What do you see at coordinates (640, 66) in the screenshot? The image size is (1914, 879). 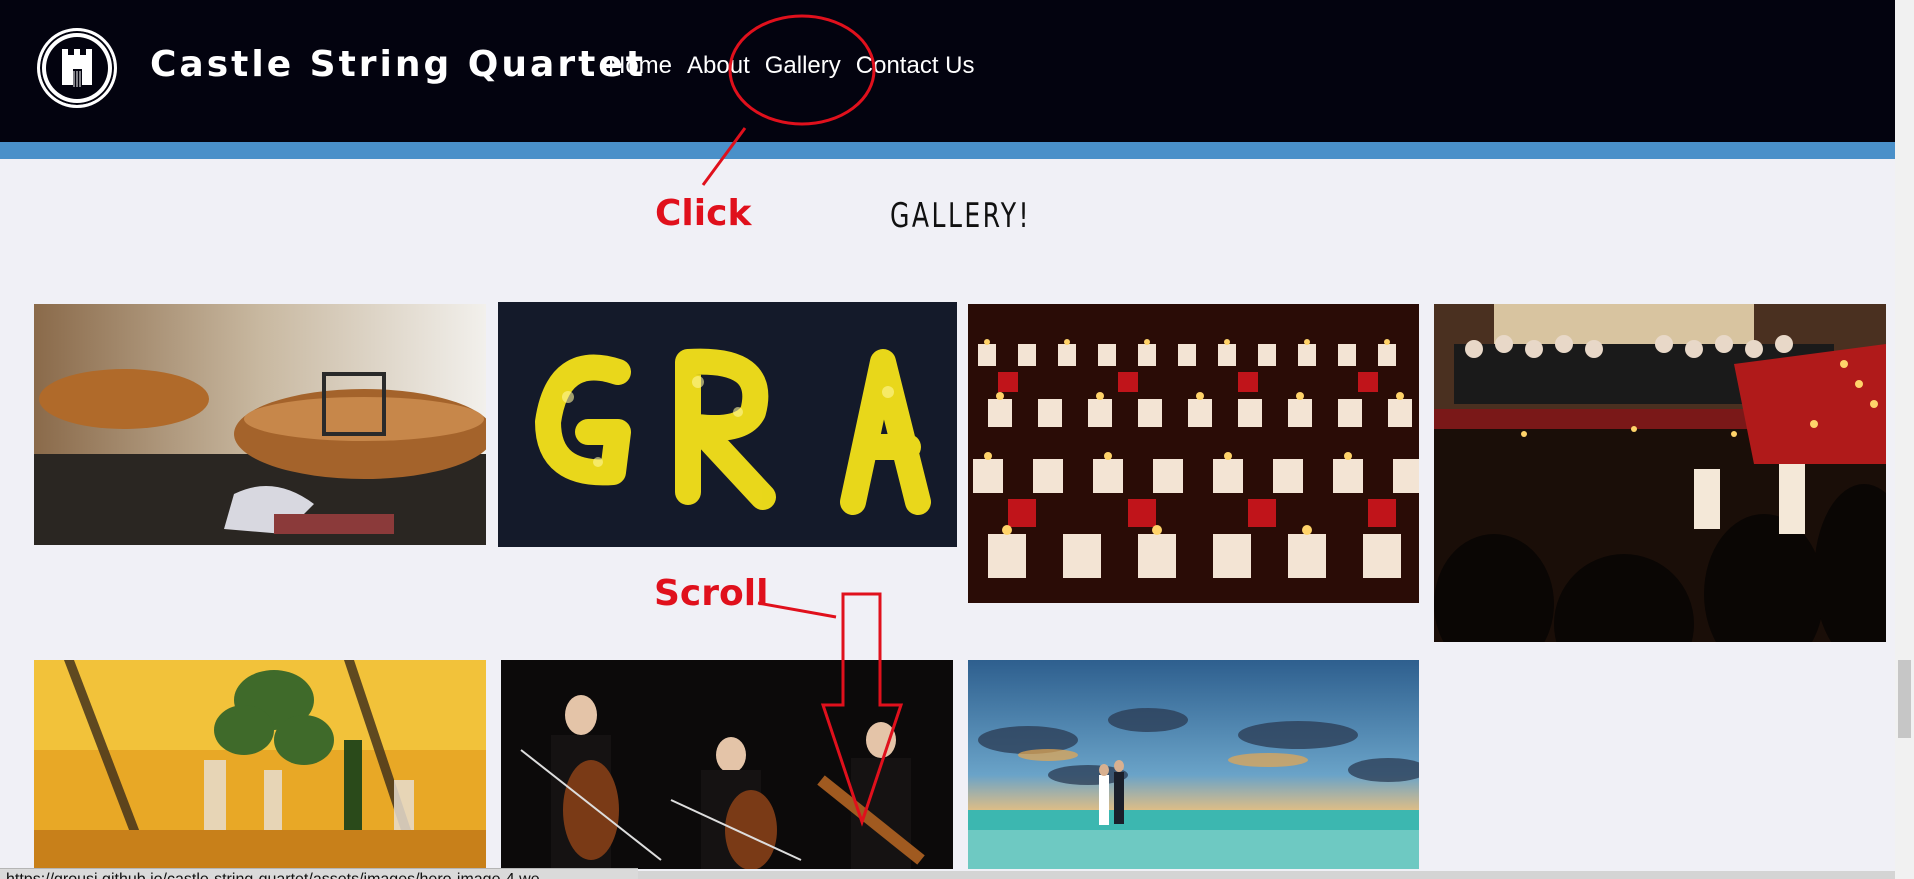 I see `nav-home: Home` at bounding box center [640, 66].